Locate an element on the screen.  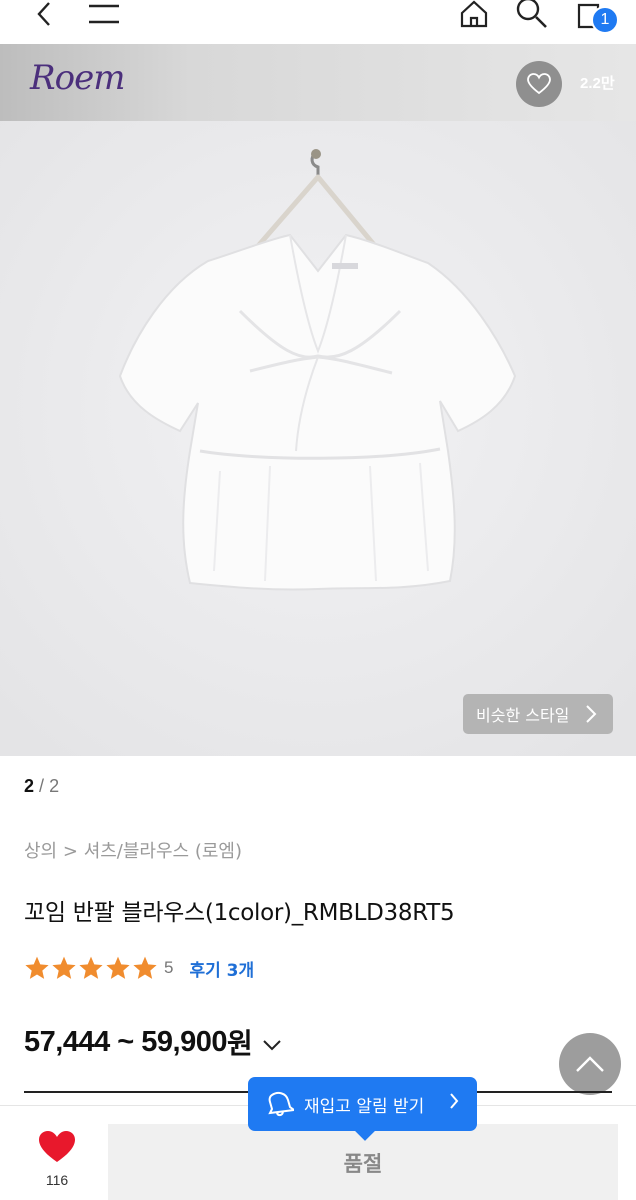
scroll-to-top-button is located at coordinates (590, 1064).